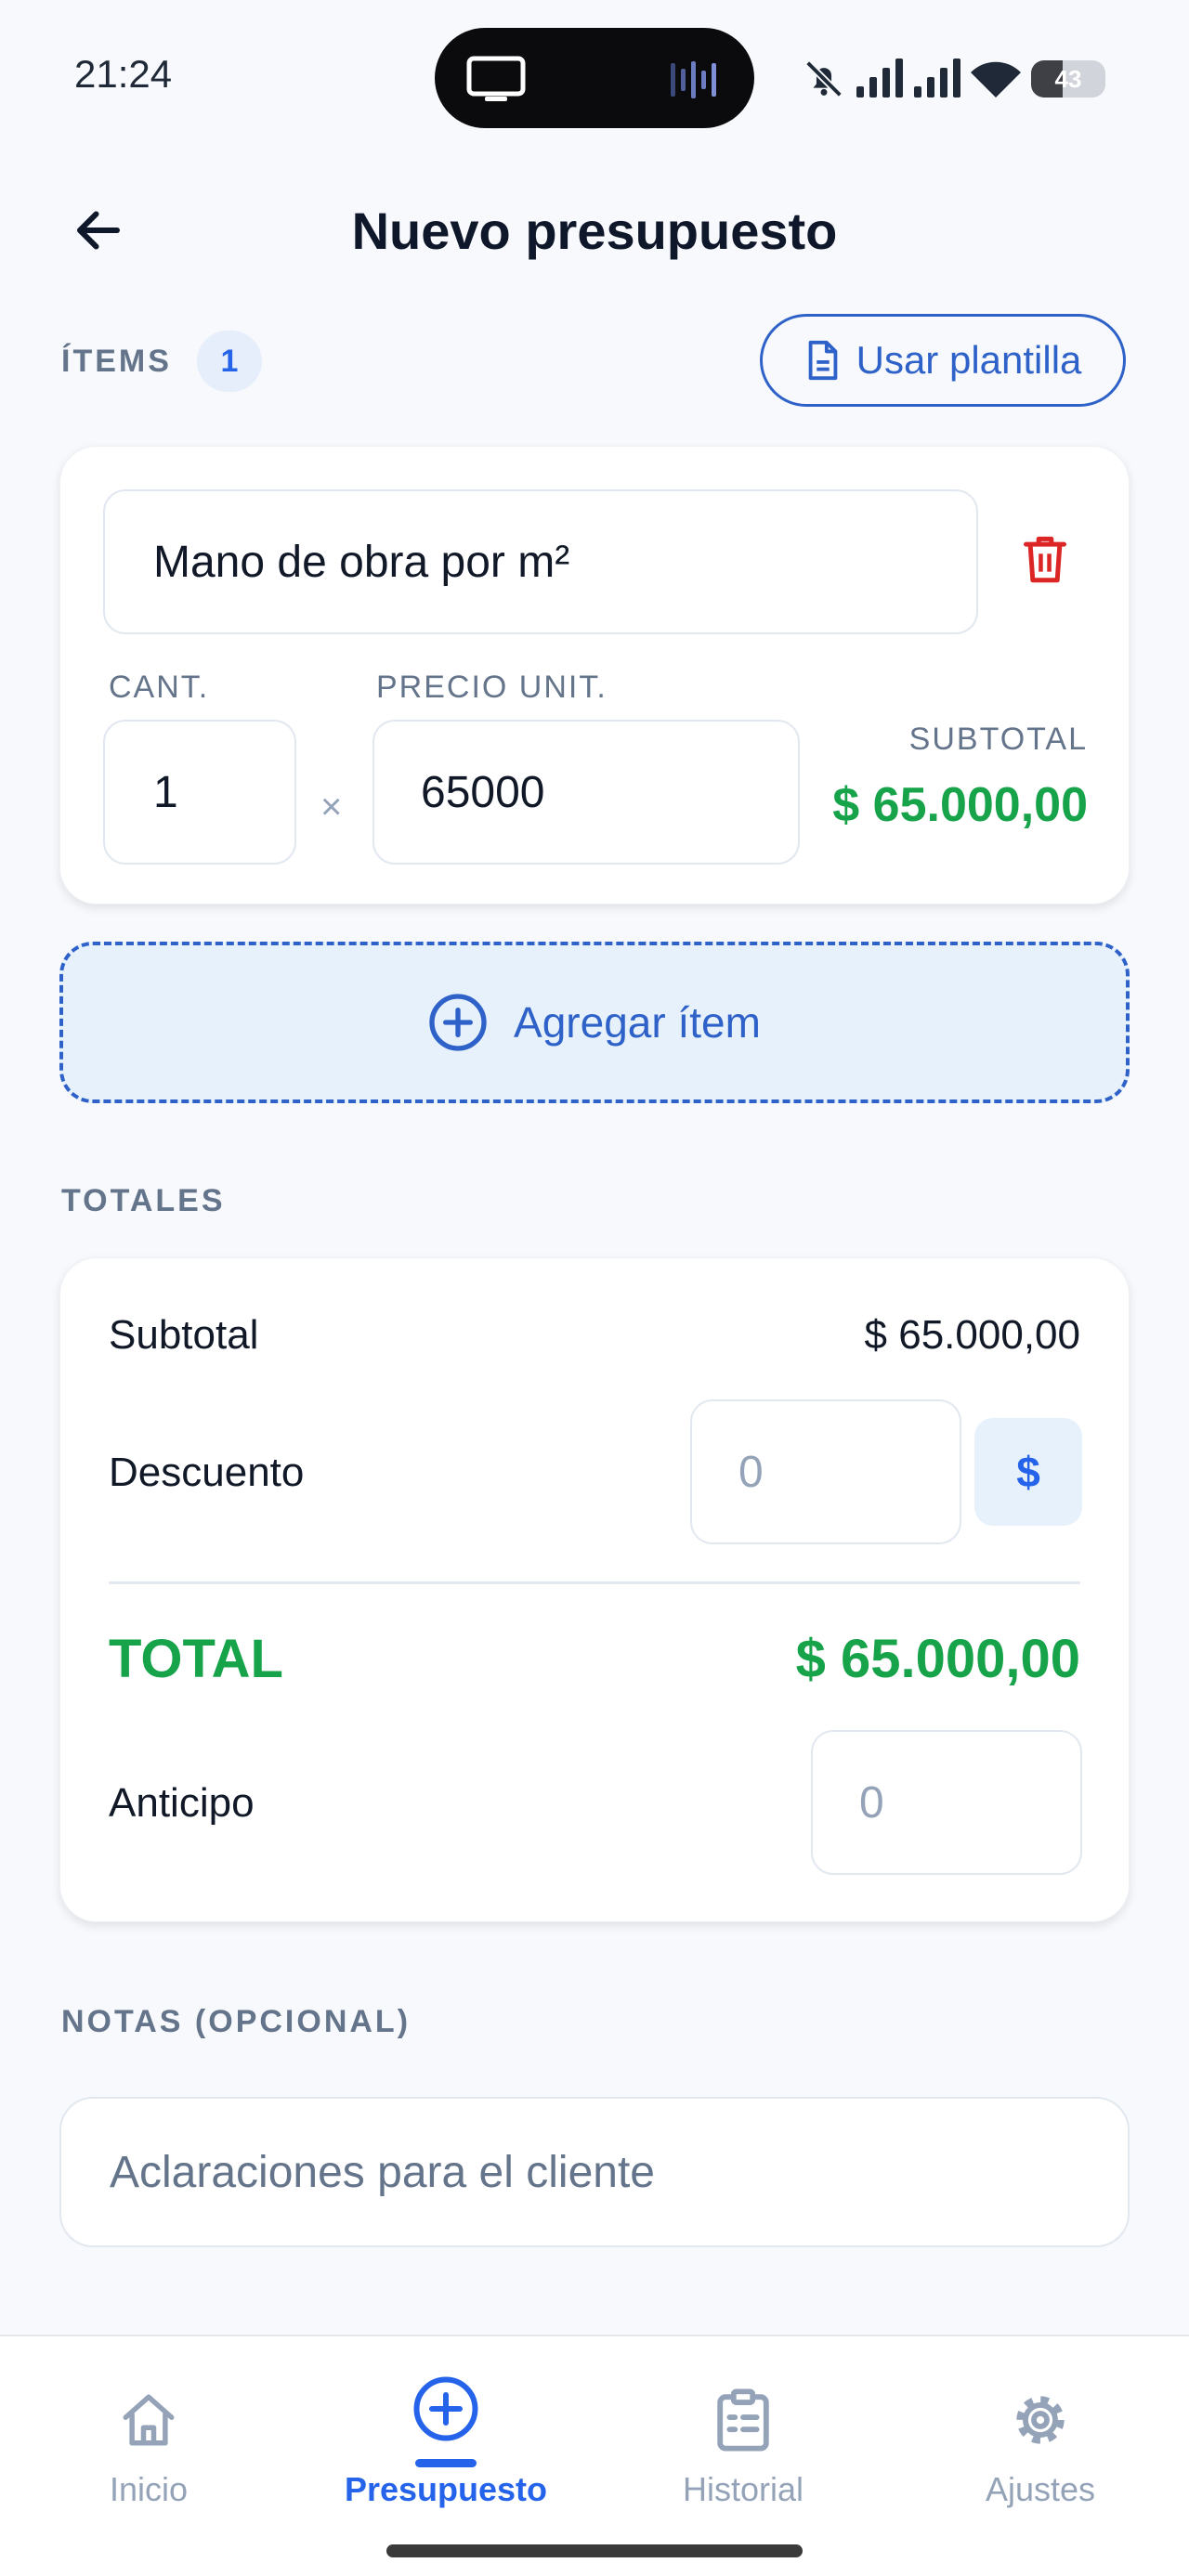 Image resolution: width=1189 pixels, height=2576 pixels. Describe the element at coordinates (182, 1803) in the screenshot. I see `advance-label: Anticipo` at that location.